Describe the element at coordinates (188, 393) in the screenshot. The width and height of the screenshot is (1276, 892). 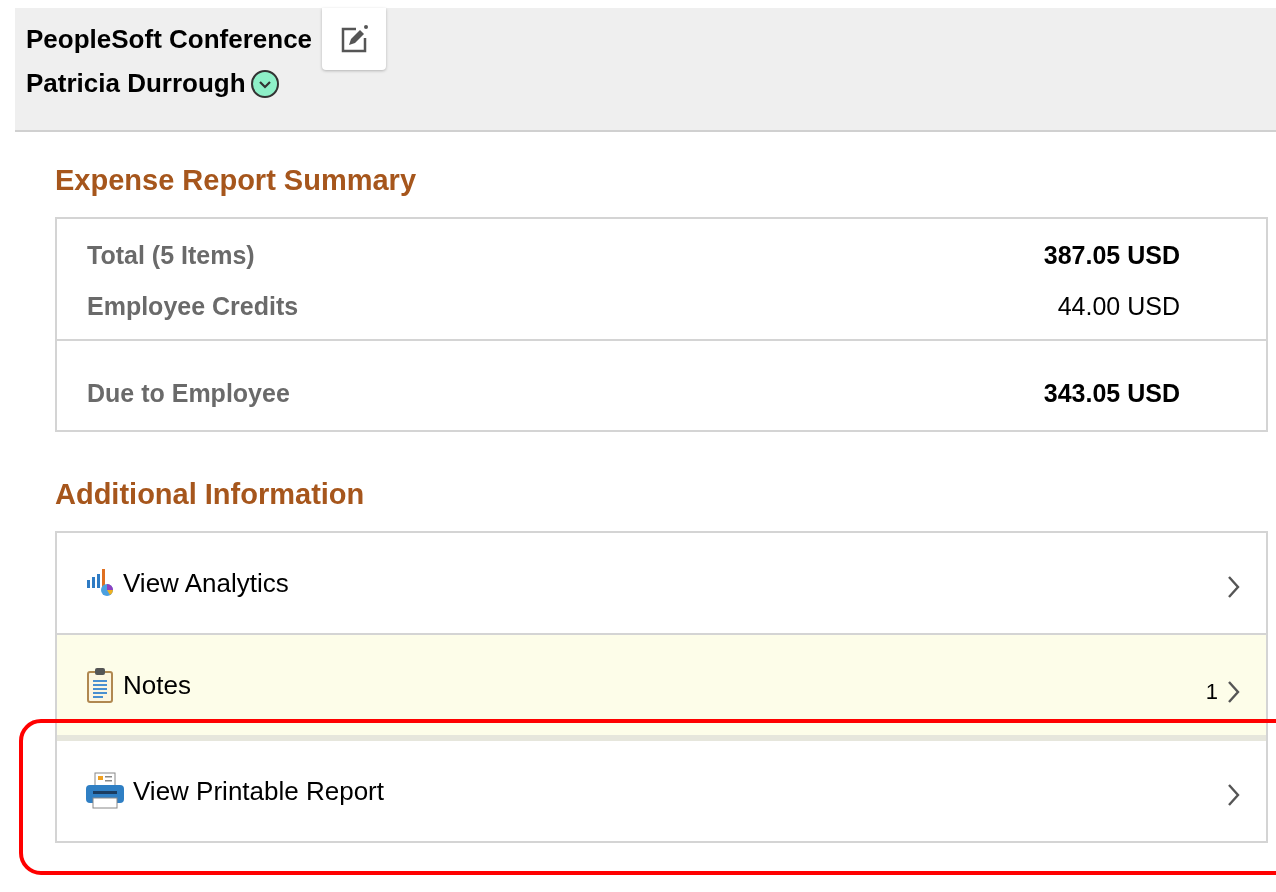
I see `summary-label: Due to Employee` at that location.